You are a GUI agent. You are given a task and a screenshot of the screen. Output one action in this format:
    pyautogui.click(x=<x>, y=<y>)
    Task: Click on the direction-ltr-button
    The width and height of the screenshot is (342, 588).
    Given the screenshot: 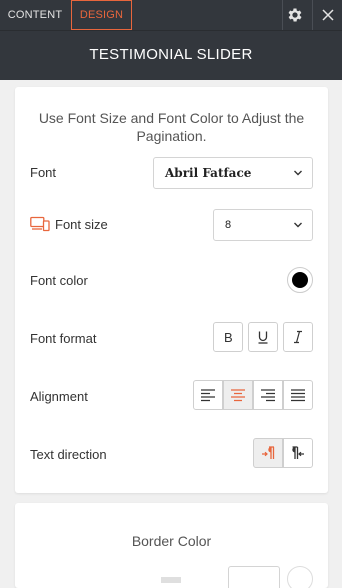 What is the action you would take?
    pyautogui.click(x=268, y=453)
    